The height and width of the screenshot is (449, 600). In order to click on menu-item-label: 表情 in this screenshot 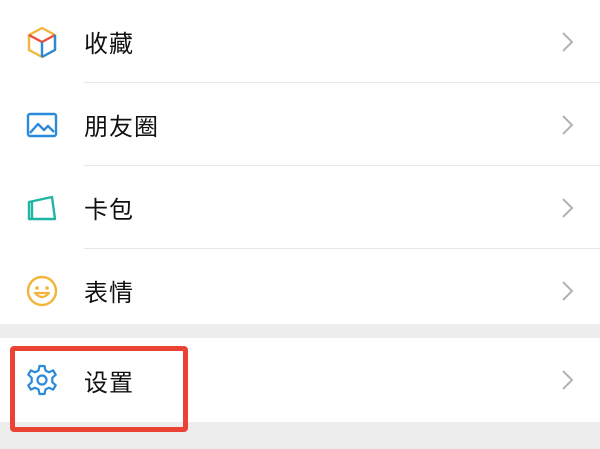, I will do `click(109, 293)`.